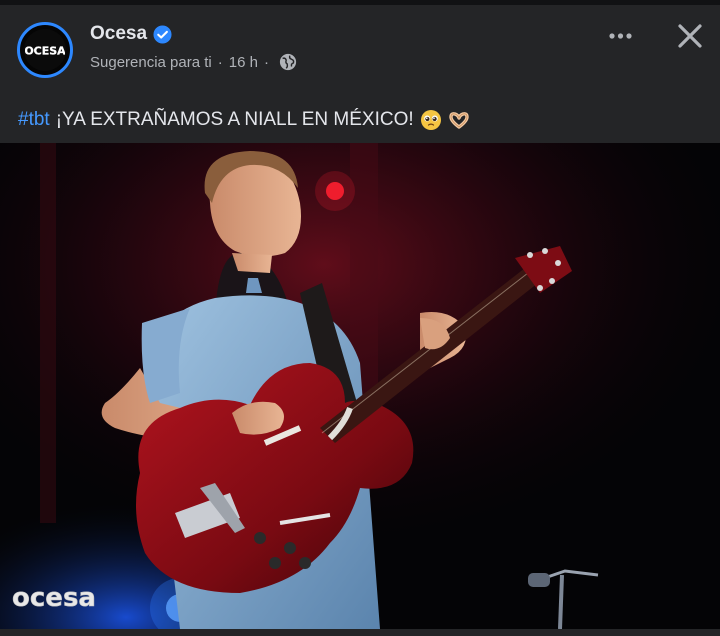  What do you see at coordinates (162, 34) in the screenshot?
I see `verified-badge-icon` at bounding box center [162, 34].